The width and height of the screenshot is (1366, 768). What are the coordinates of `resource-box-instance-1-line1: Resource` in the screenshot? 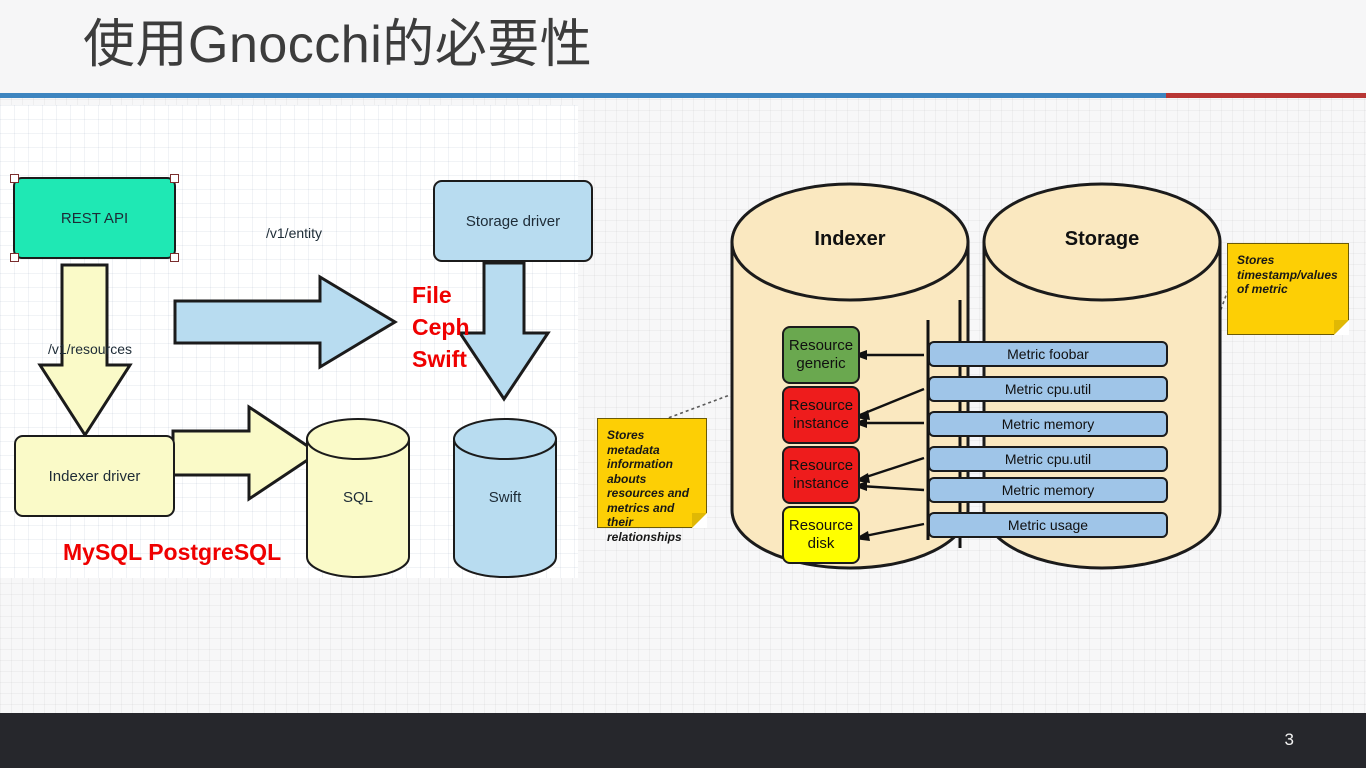 It's located at (821, 405).